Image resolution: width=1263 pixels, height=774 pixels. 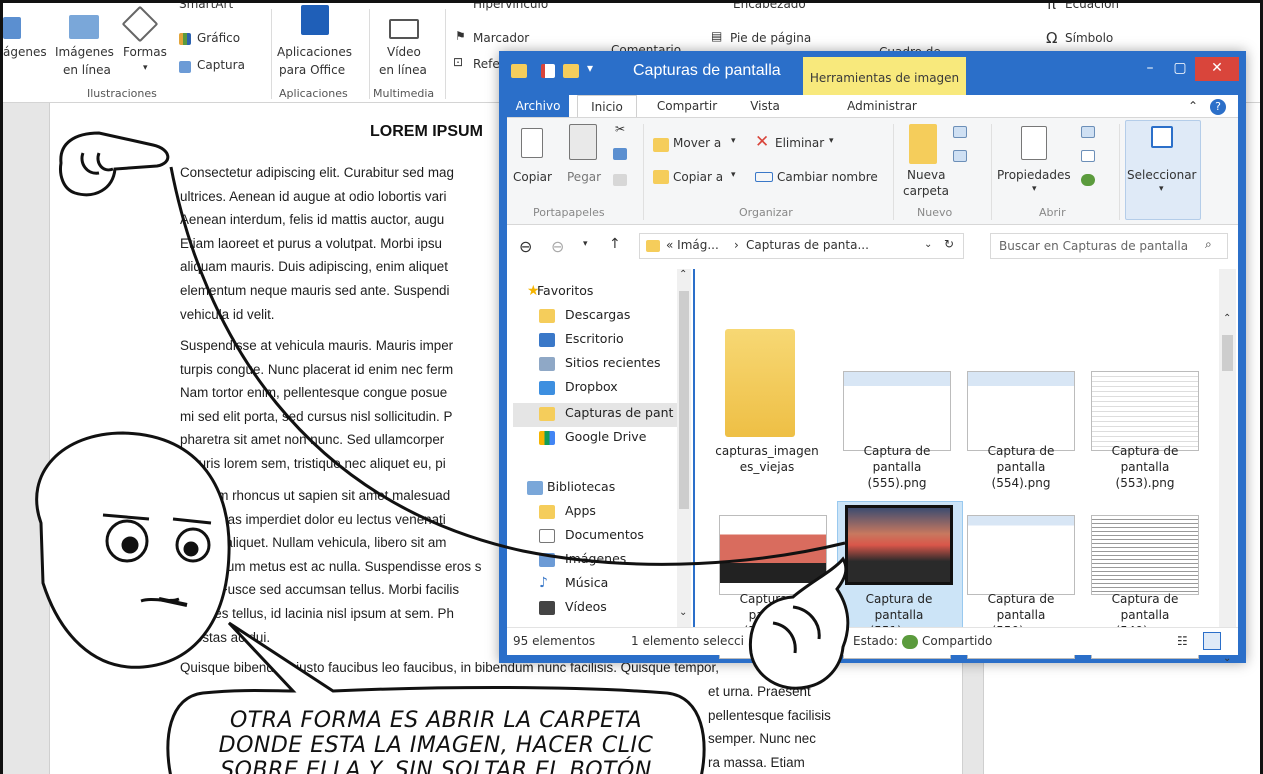 What do you see at coordinates (799, 623) in the screenshot?
I see `pointing-hand-bottom-icon` at bounding box center [799, 623].